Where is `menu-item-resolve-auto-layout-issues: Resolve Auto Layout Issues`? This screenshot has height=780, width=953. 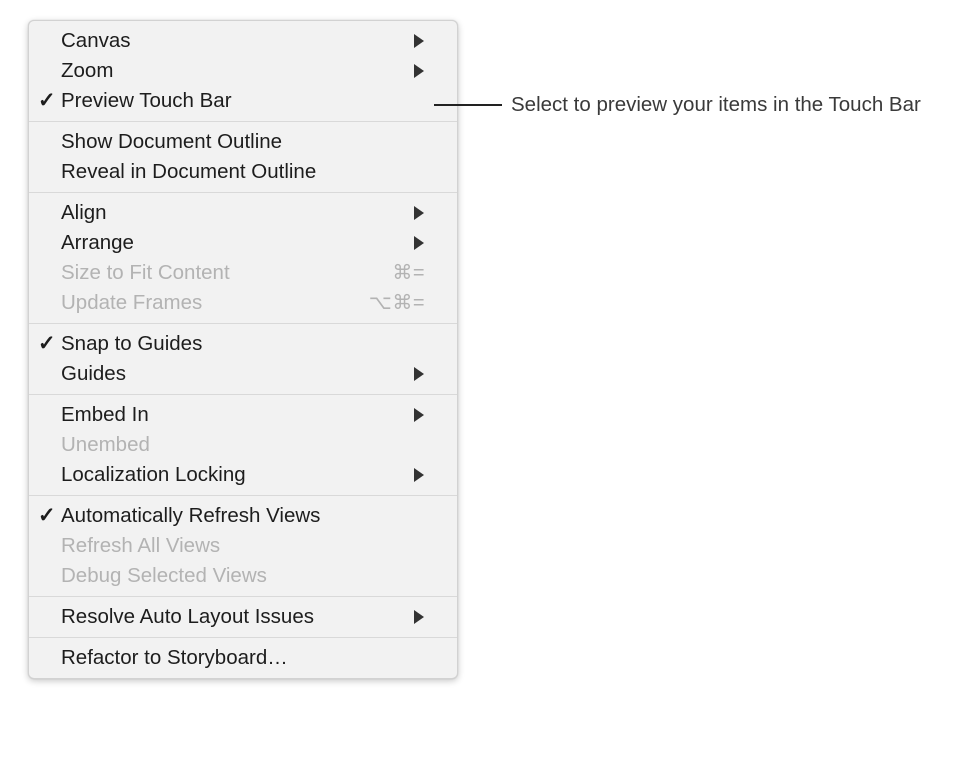
menu-item-resolve-auto-layout-issues: Resolve Auto Layout Issues is located at coordinates (243, 617).